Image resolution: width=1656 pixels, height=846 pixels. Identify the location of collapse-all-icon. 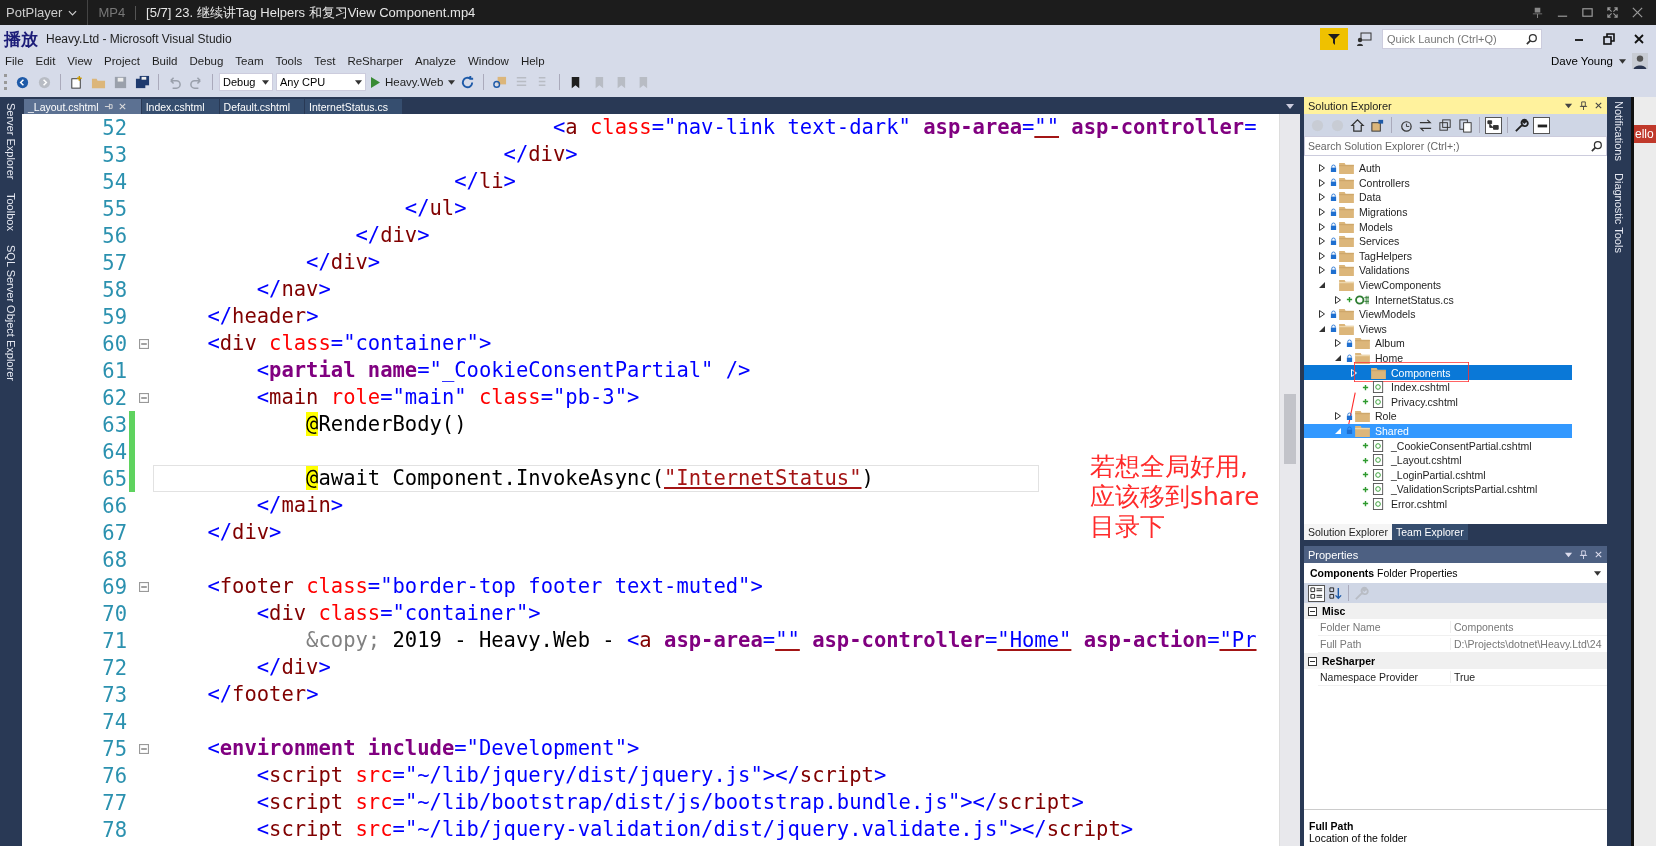
(1445, 125).